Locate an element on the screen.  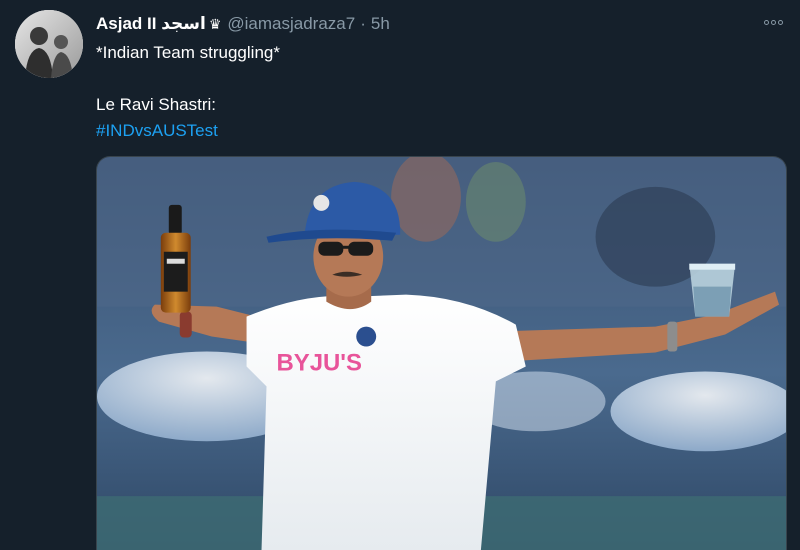
avatar is located at coordinates (49, 44).